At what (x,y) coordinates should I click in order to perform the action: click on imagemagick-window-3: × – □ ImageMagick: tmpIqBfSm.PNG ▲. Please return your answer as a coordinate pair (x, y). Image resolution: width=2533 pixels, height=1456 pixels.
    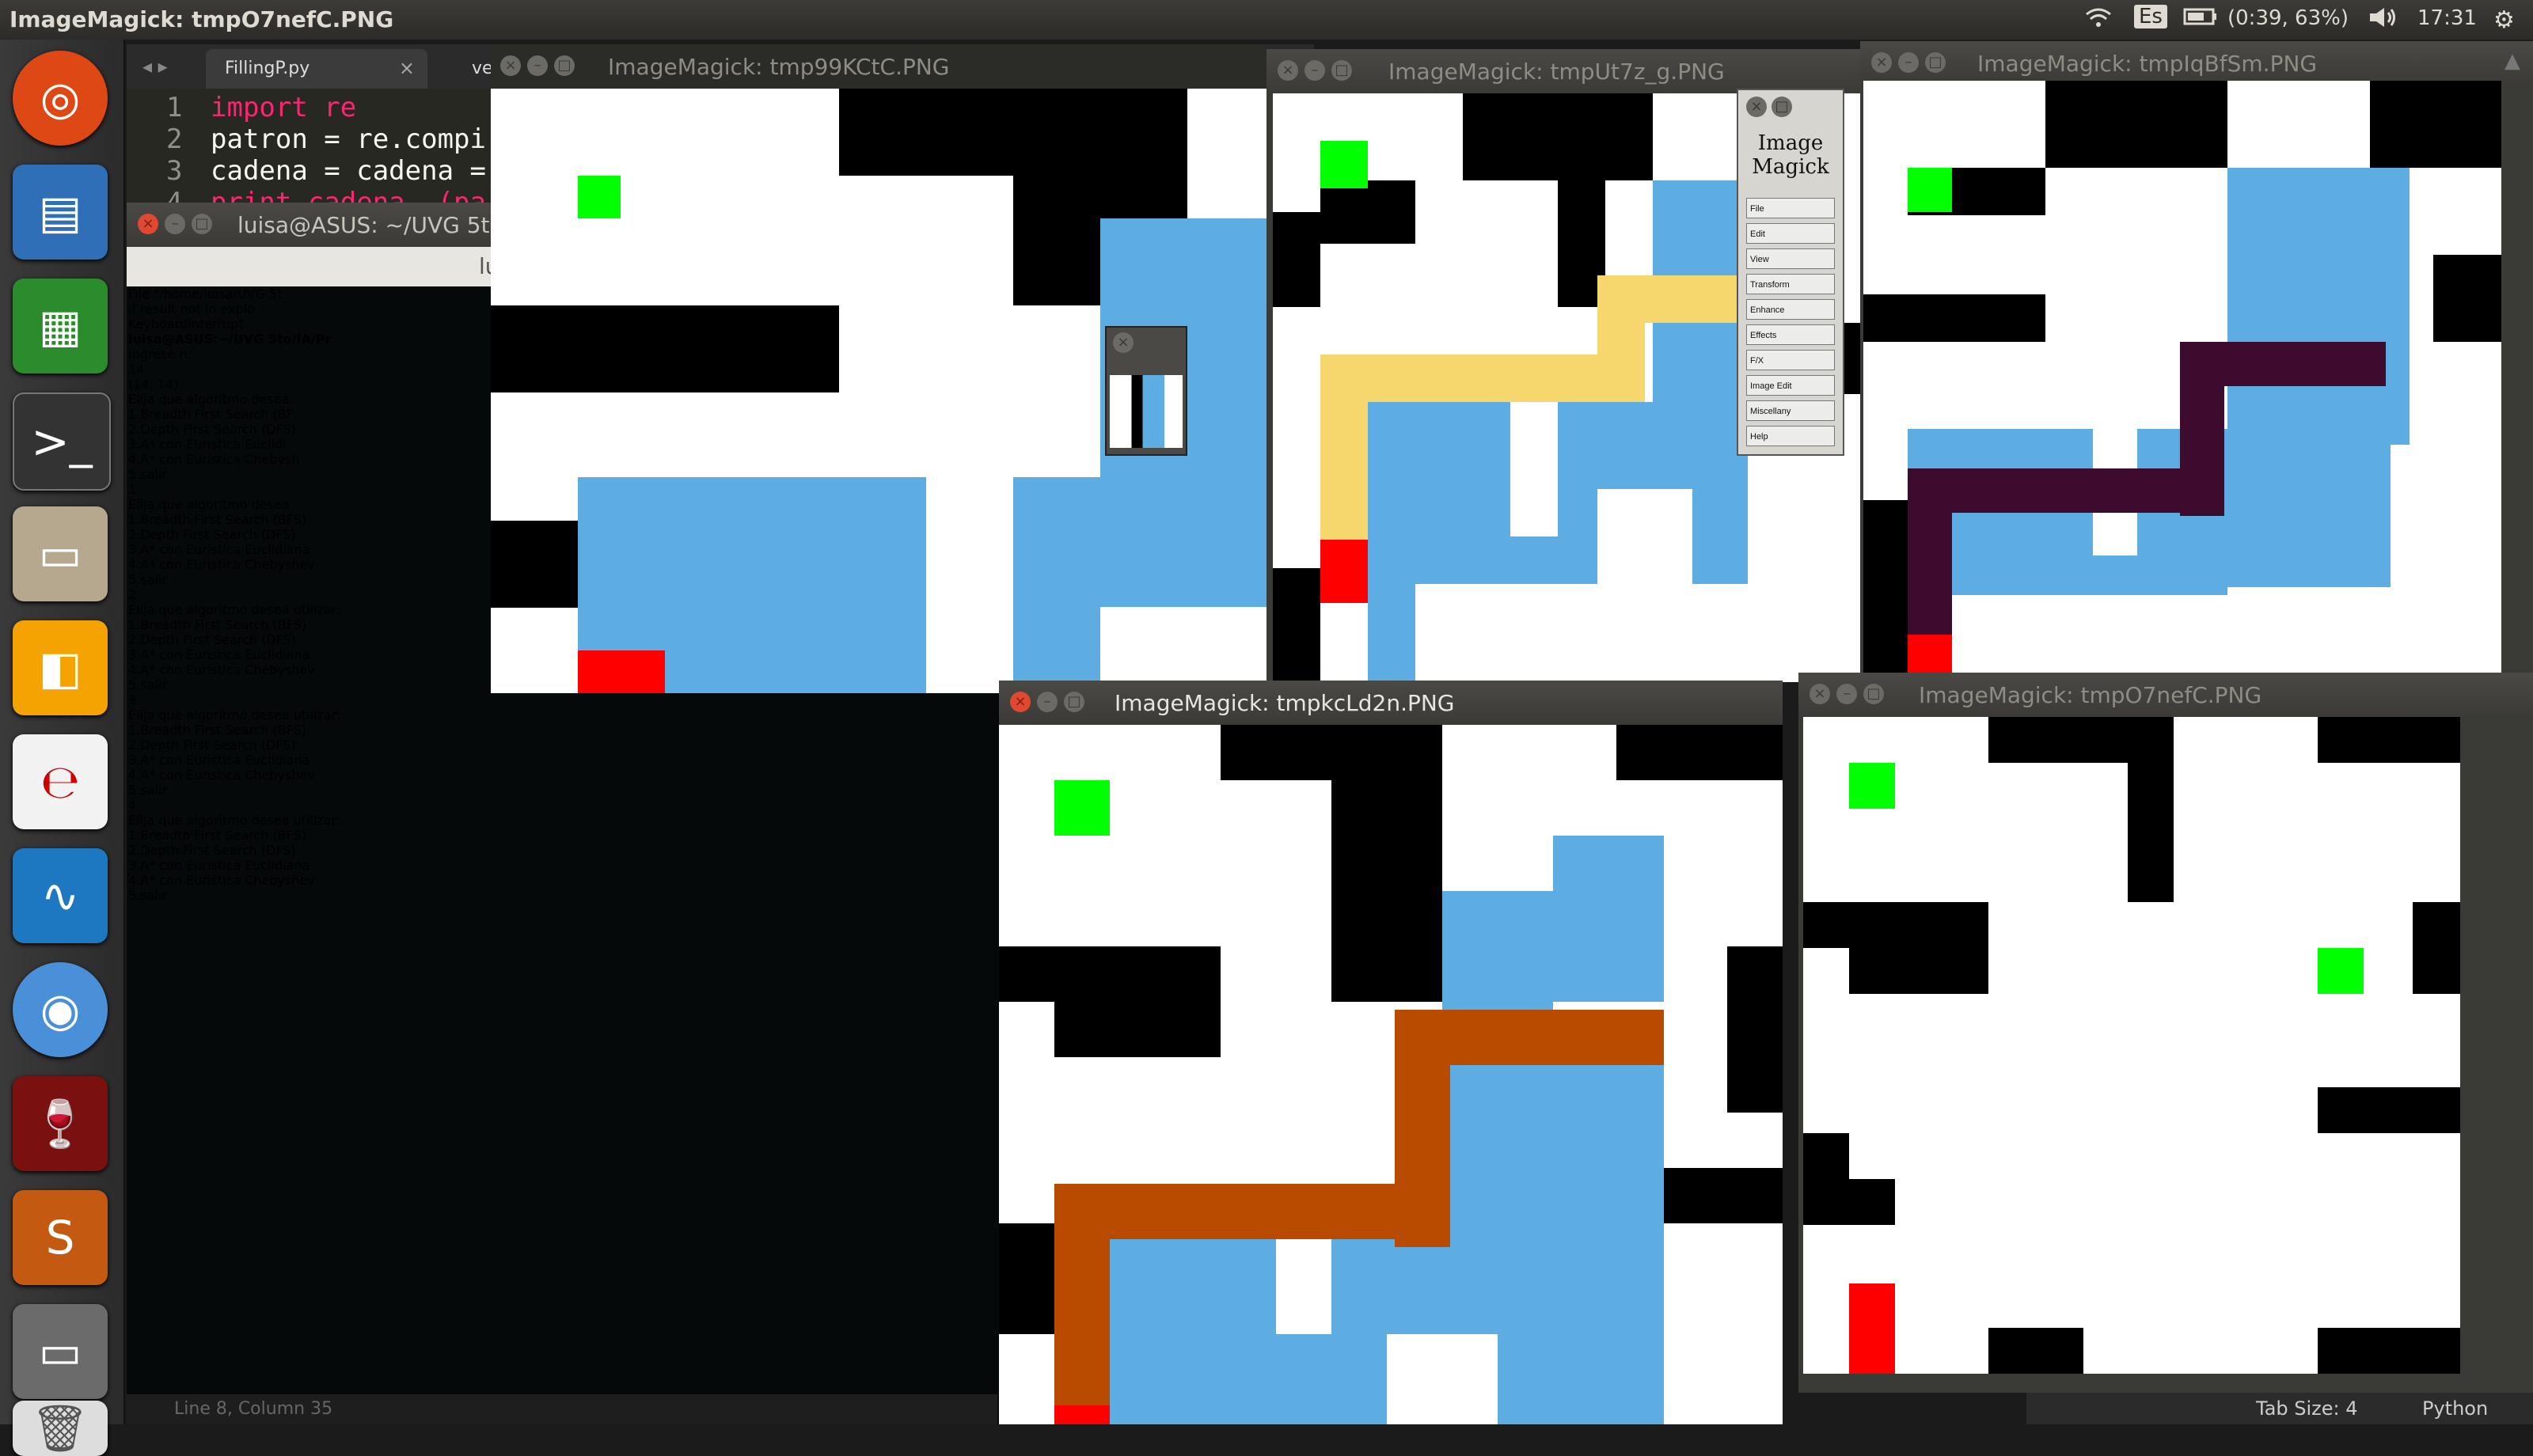
    Looking at the image, I should click on (2196, 357).